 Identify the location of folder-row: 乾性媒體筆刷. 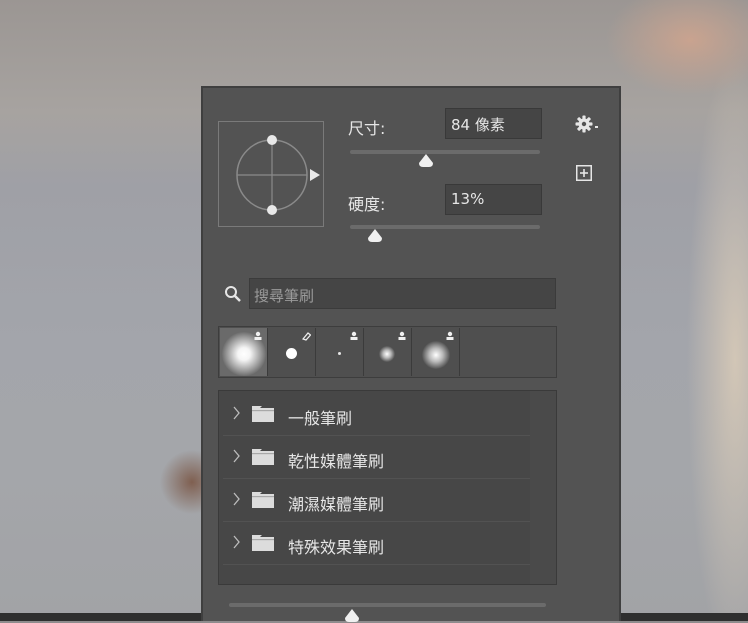
(376, 458).